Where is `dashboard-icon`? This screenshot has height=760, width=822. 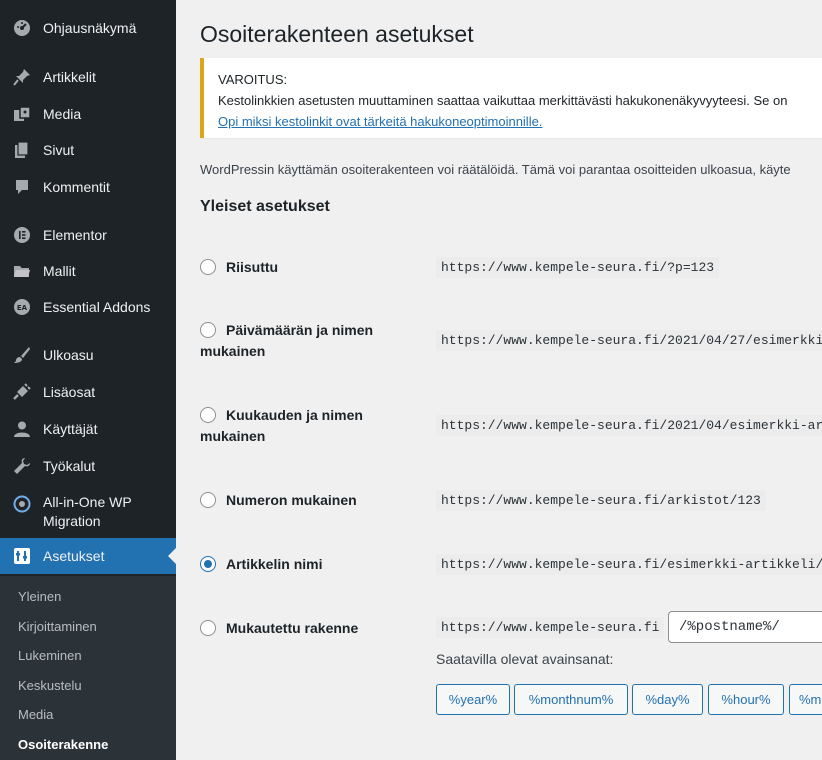
dashboard-icon is located at coordinates (22, 28).